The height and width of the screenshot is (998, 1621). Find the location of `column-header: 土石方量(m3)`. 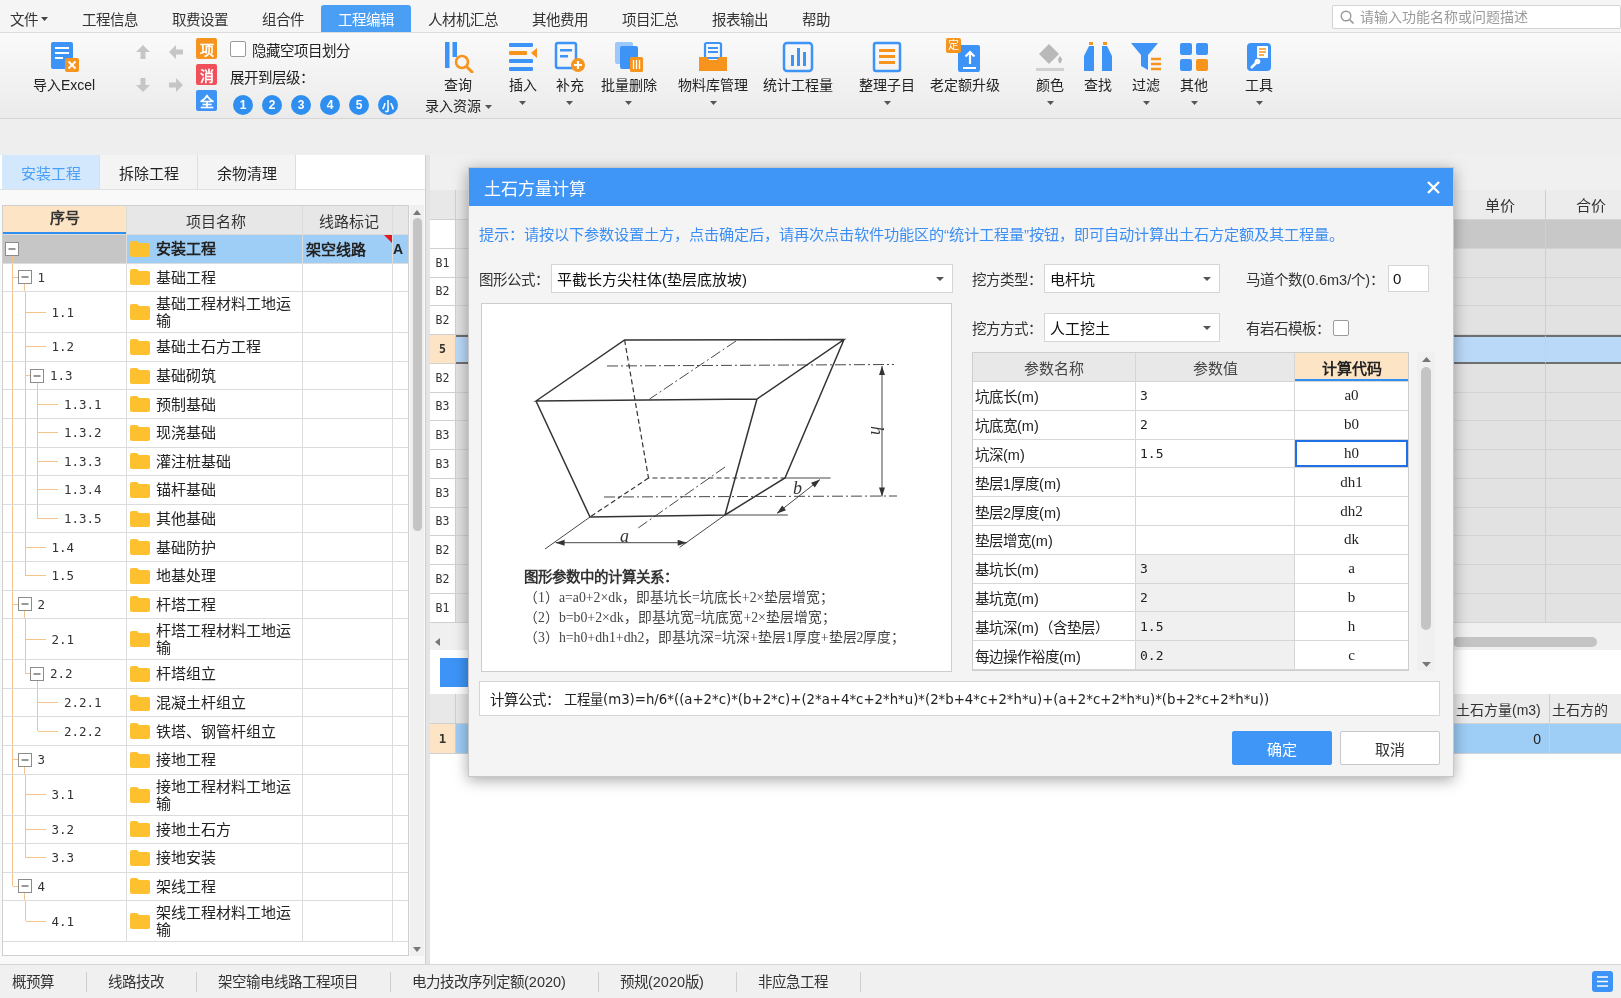

column-header: 土石方量(m3) is located at coordinates (1501, 709).